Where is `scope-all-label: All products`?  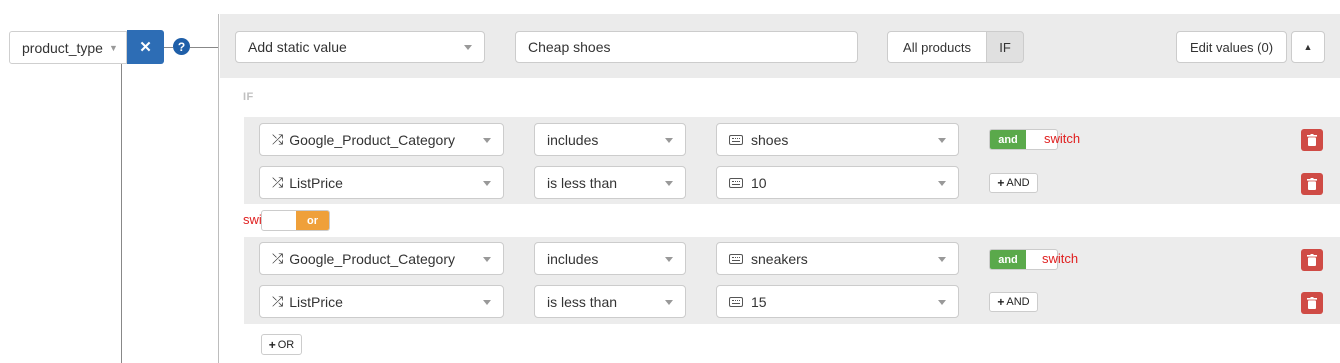
scope-all-label: All products is located at coordinates (937, 47).